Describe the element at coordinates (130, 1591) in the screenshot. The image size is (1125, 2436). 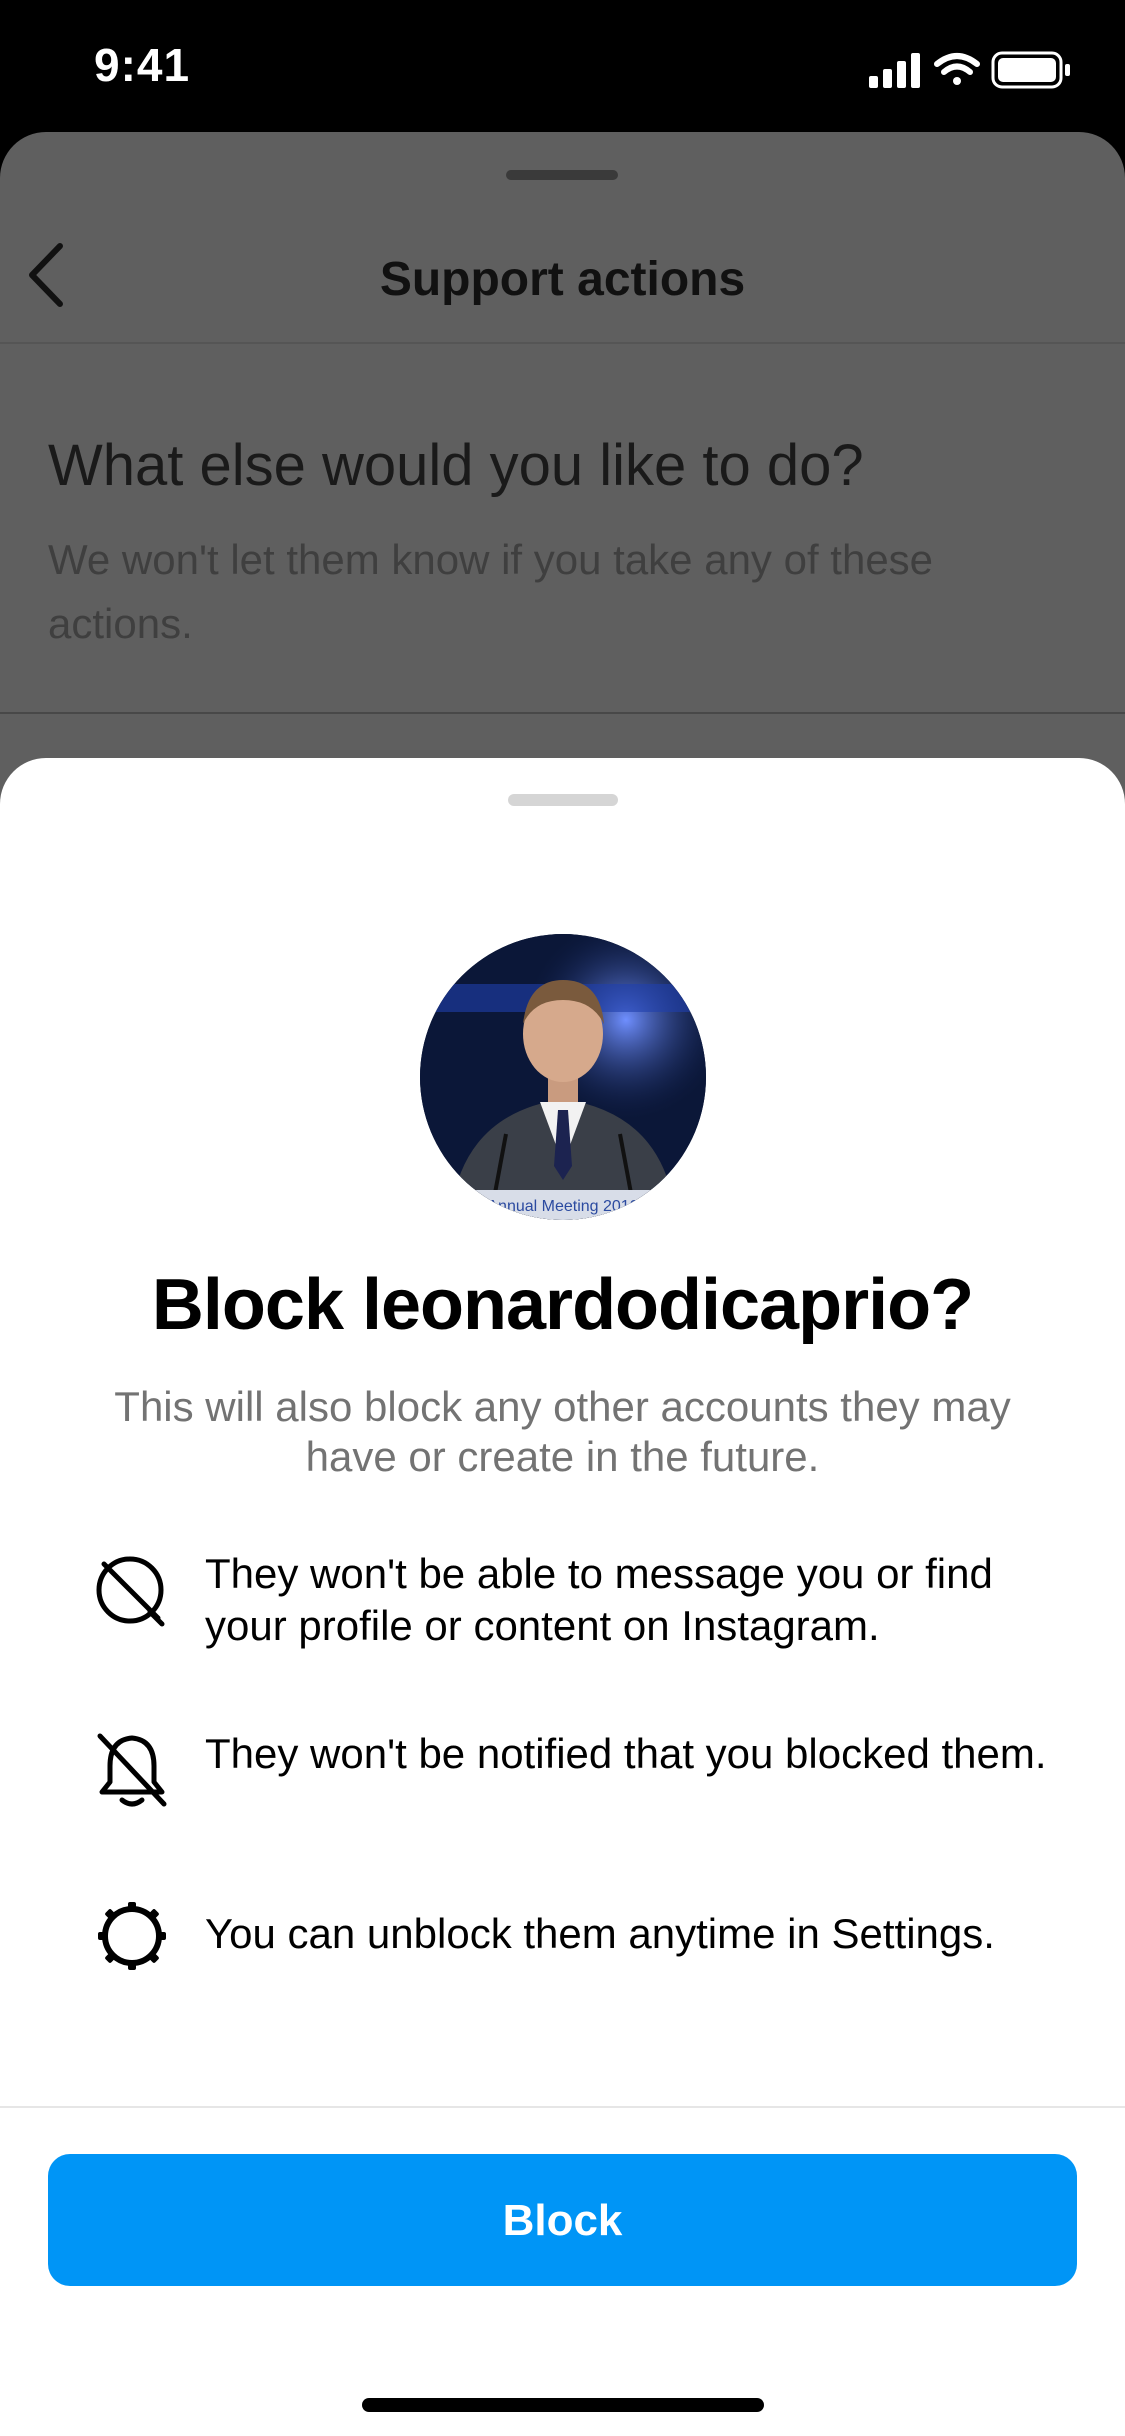
I see `blocked-circle-icon` at that location.